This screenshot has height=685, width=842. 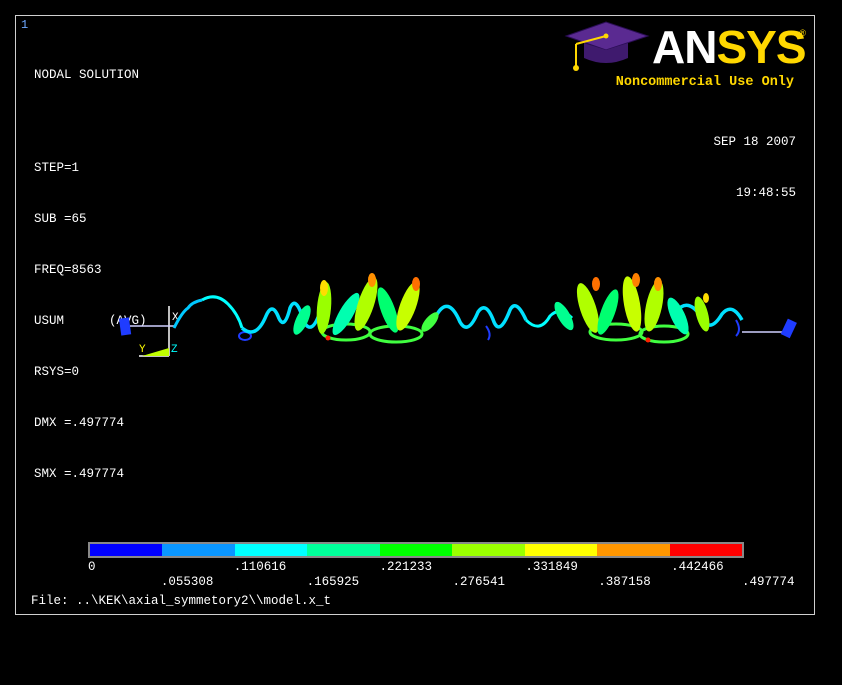 I want to click on legend-tick-label: .331849, so click(x=551, y=567).